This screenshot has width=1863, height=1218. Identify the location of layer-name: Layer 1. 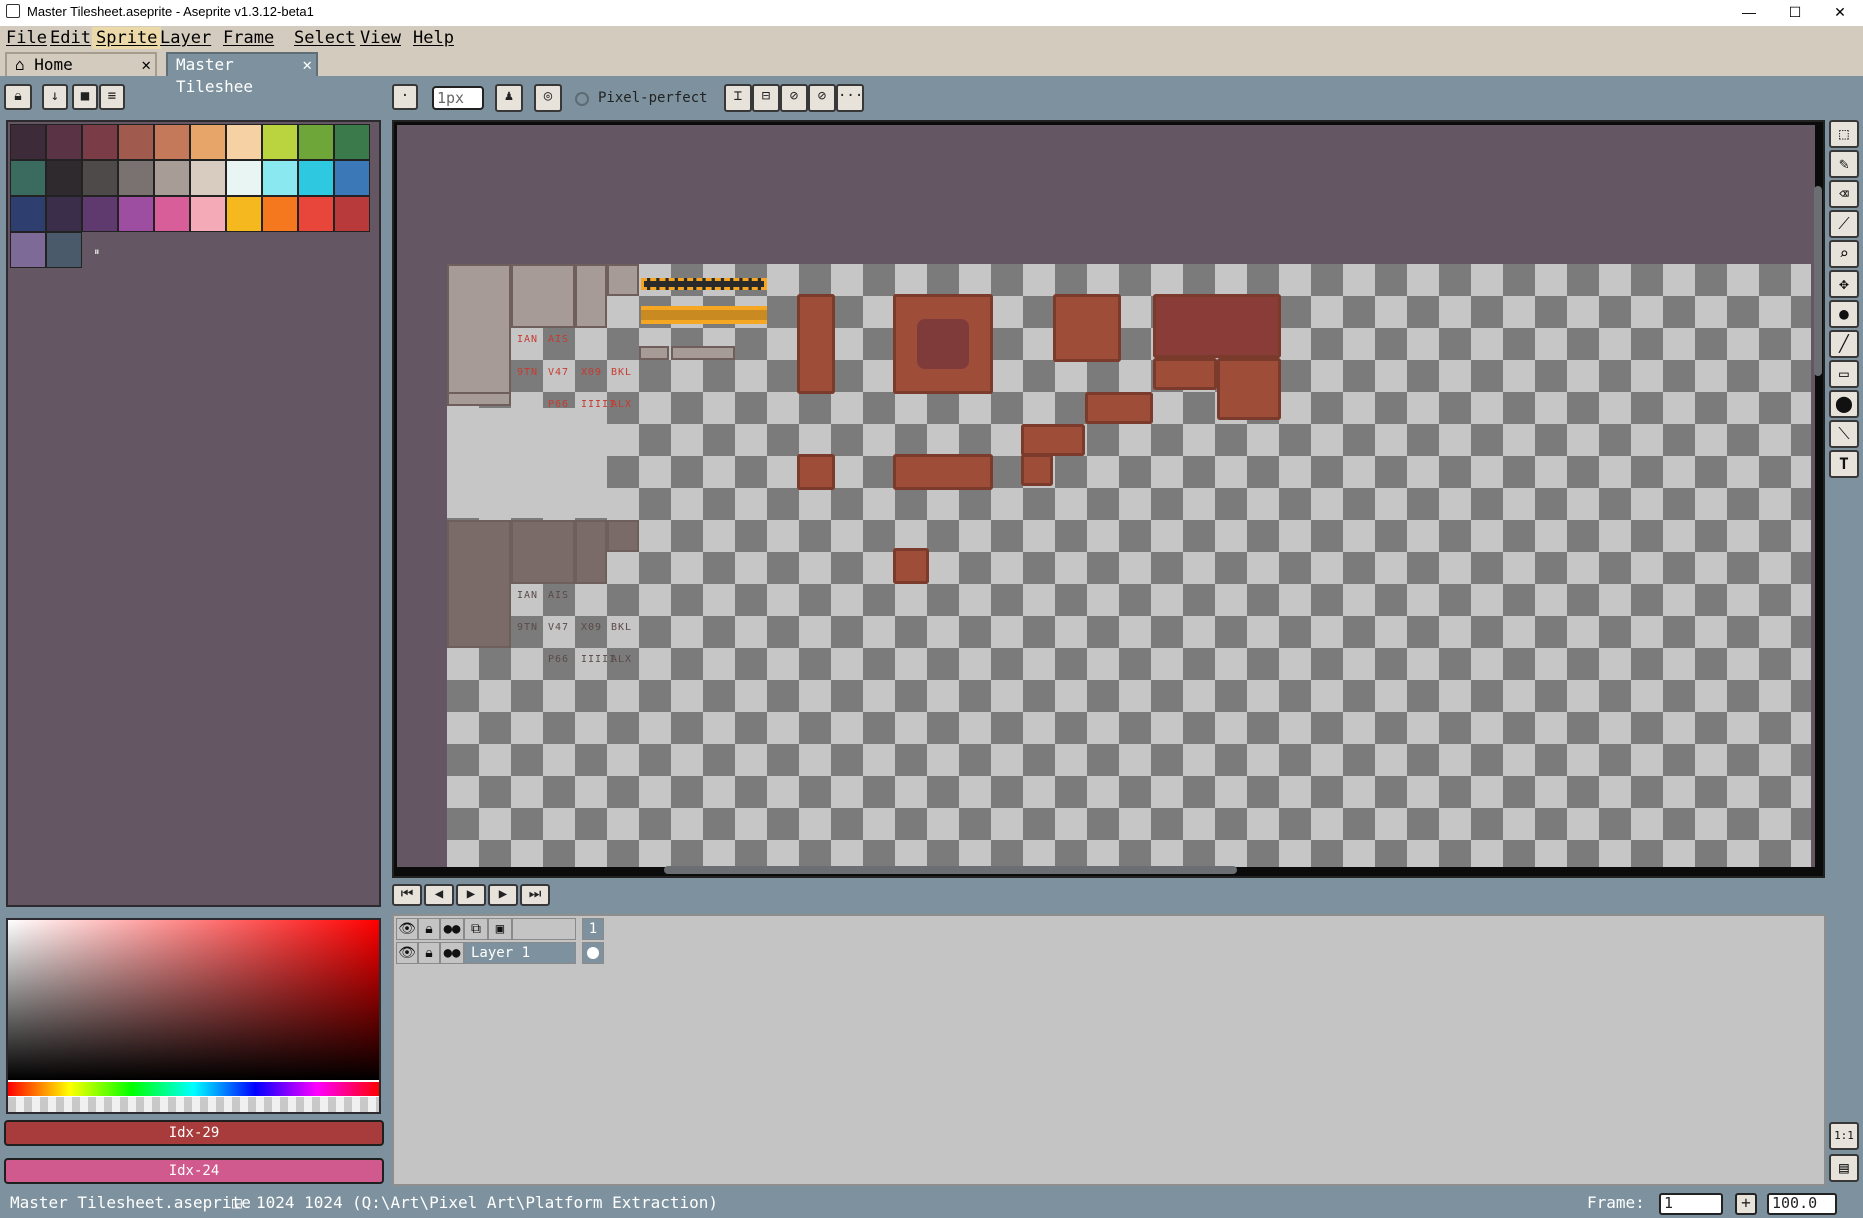
(520, 953).